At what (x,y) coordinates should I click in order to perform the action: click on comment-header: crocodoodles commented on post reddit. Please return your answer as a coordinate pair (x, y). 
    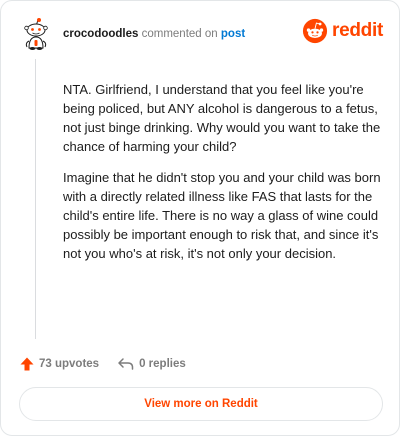
    Looking at the image, I should click on (201, 34).